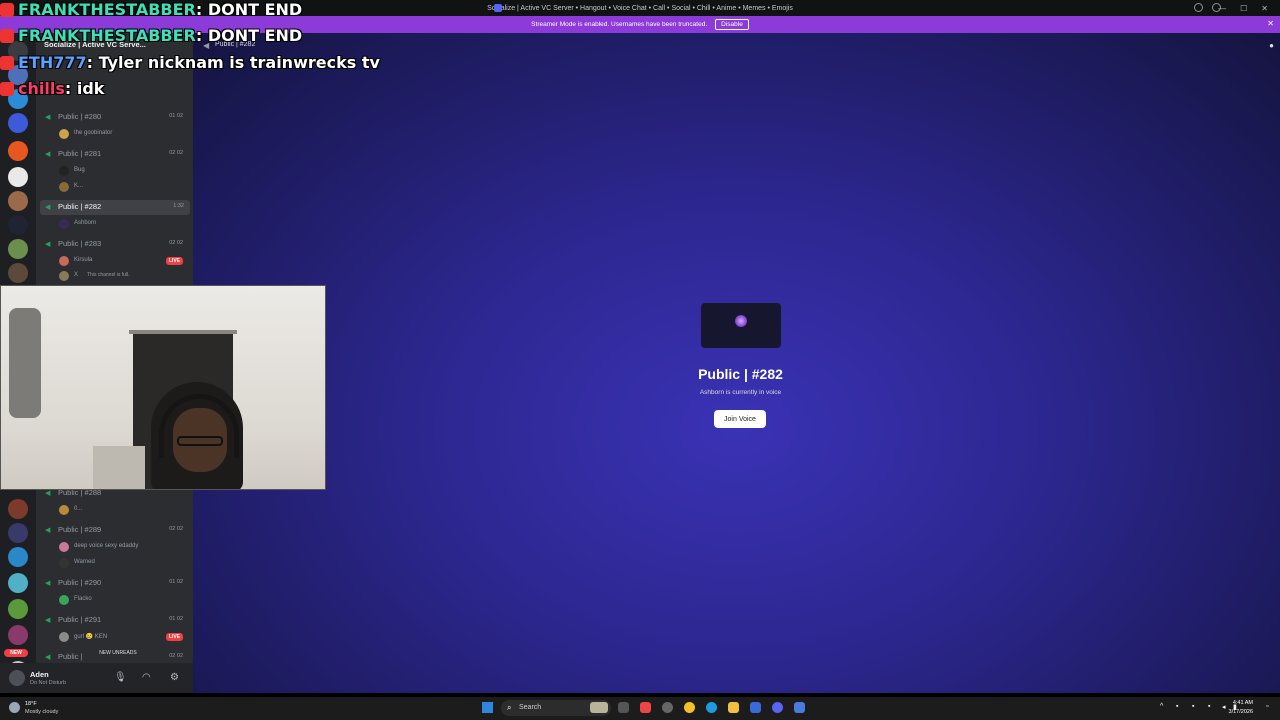  What do you see at coordinates (107, 9) in the screenshot?
I see `chat-author: FRANKTHESTABBER` at bounding box center [107, 9].